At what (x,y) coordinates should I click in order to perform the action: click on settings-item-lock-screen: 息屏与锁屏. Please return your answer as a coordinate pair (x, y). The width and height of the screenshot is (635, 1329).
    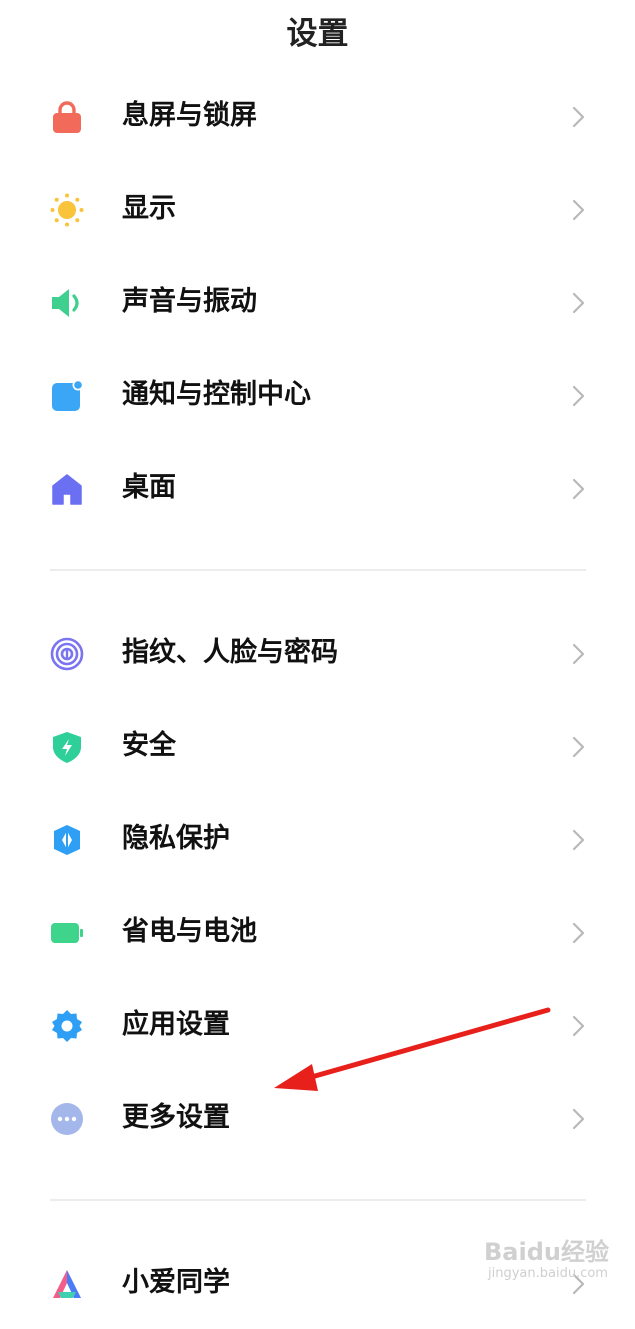
    Looking at the image, I should click on (317, 116).